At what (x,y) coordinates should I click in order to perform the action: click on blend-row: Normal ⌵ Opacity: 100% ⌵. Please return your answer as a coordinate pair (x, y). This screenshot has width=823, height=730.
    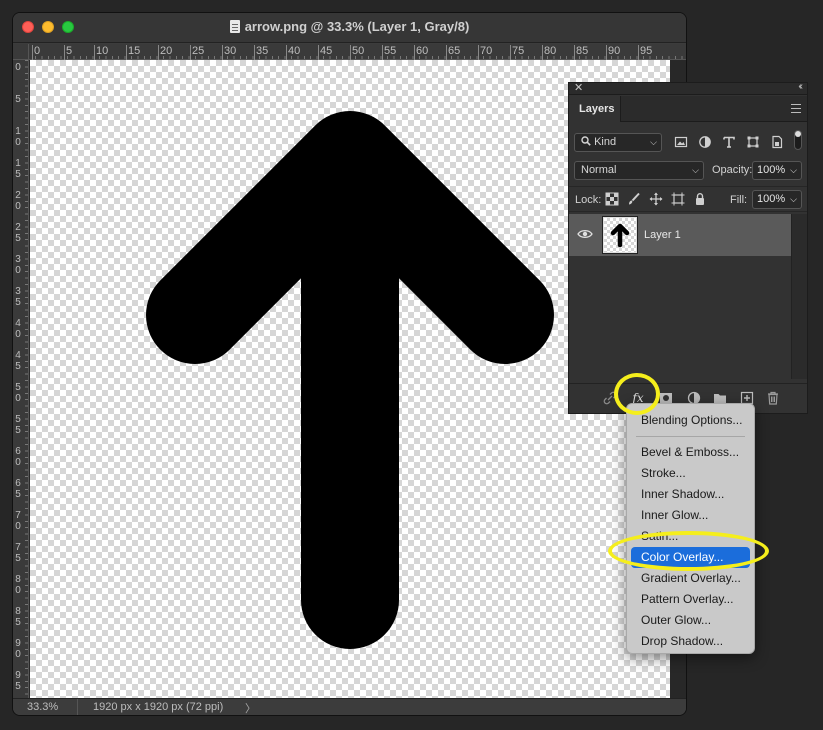
    Looking at the image, I should click on (689, 171).